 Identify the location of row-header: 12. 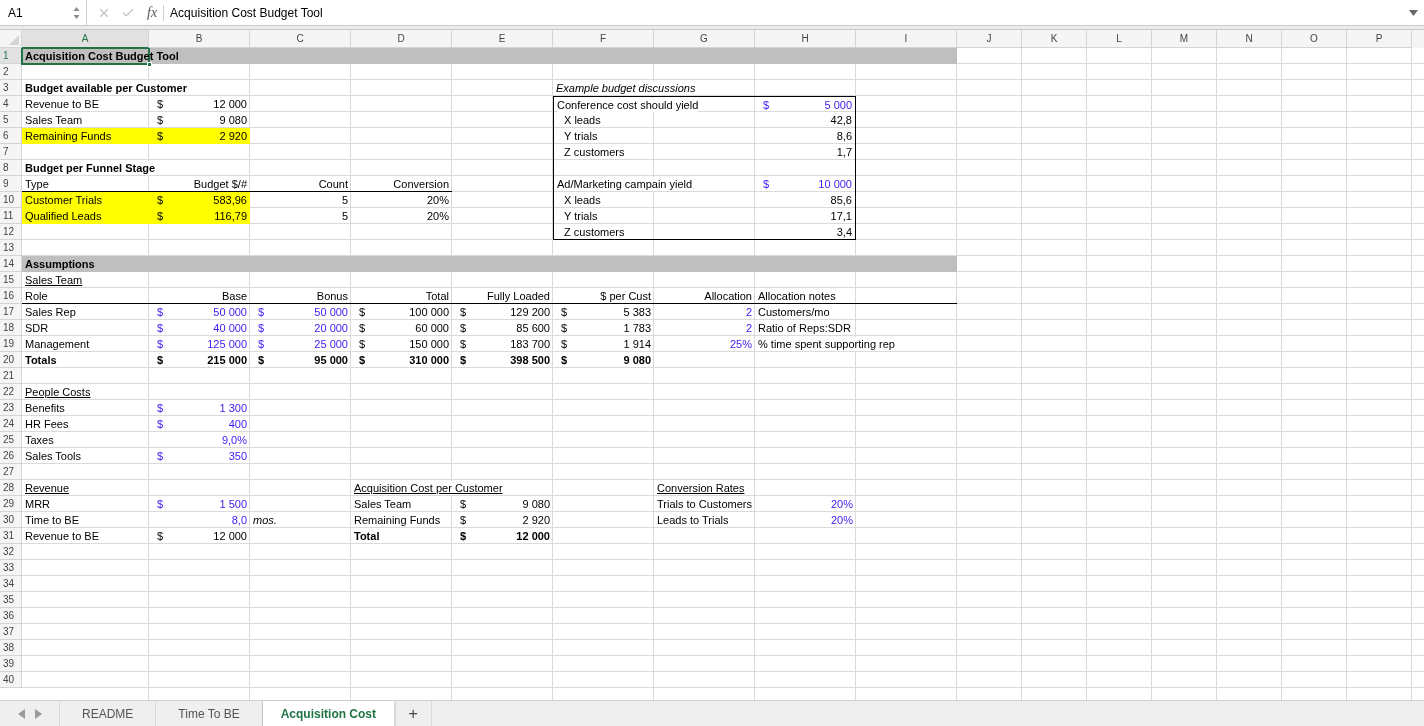
(11, 232).